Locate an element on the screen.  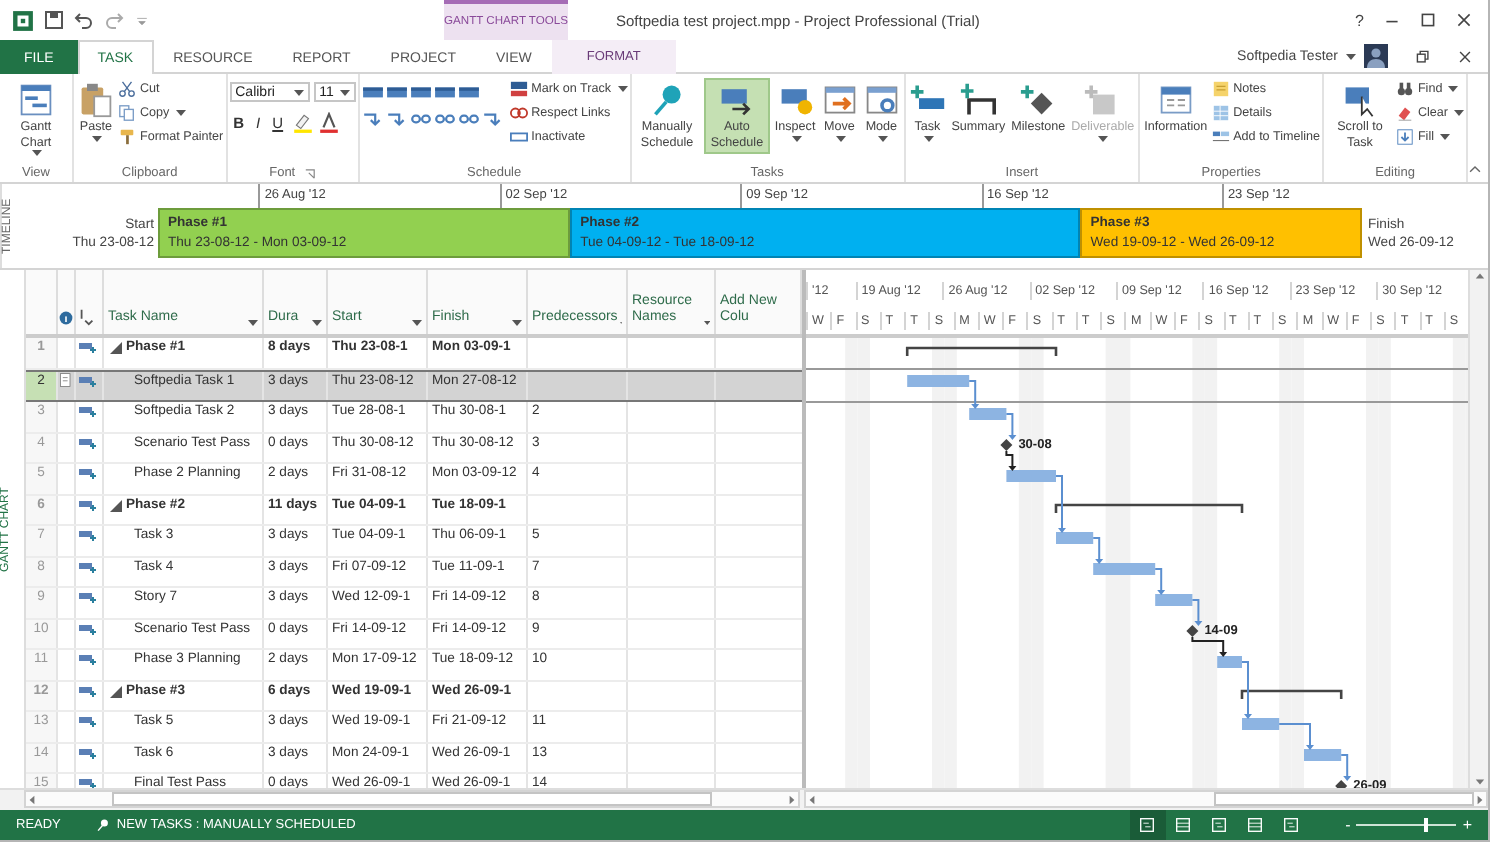
add-milestone-icon is located at coordinates (1038, 100).